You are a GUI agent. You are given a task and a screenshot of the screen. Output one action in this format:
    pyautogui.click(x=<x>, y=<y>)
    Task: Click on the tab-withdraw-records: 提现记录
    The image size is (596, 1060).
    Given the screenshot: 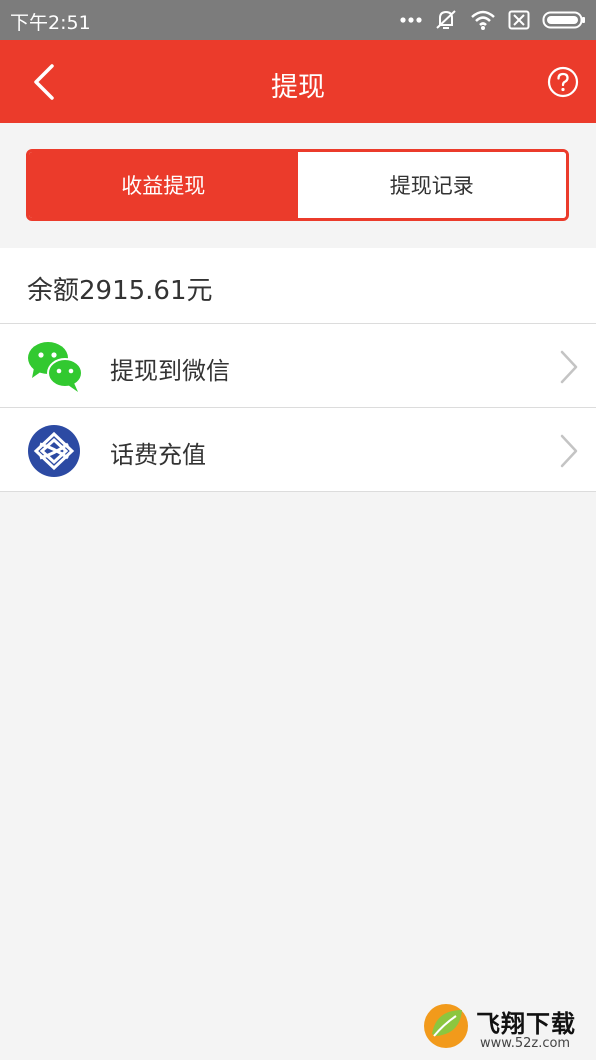 What is the action you would take?
    pyautogui.click(x=431, y=185)
    